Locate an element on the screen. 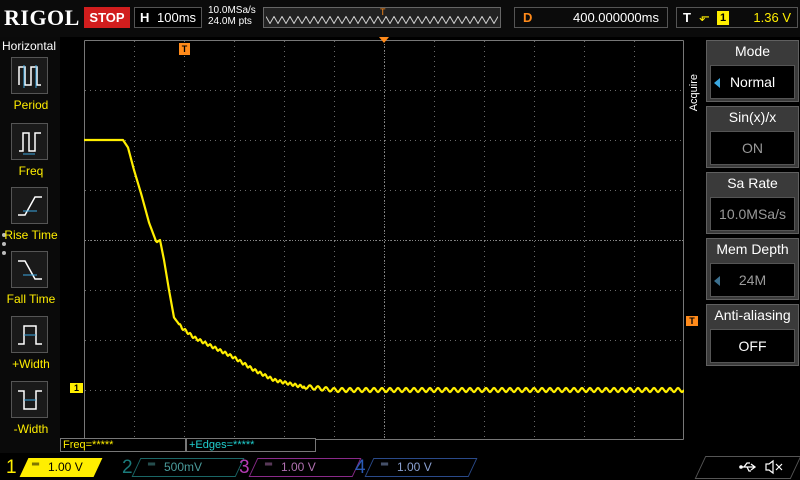 The width and height of the screenshot is (800, 480). usb-icon is located at coordinates (748, 467).